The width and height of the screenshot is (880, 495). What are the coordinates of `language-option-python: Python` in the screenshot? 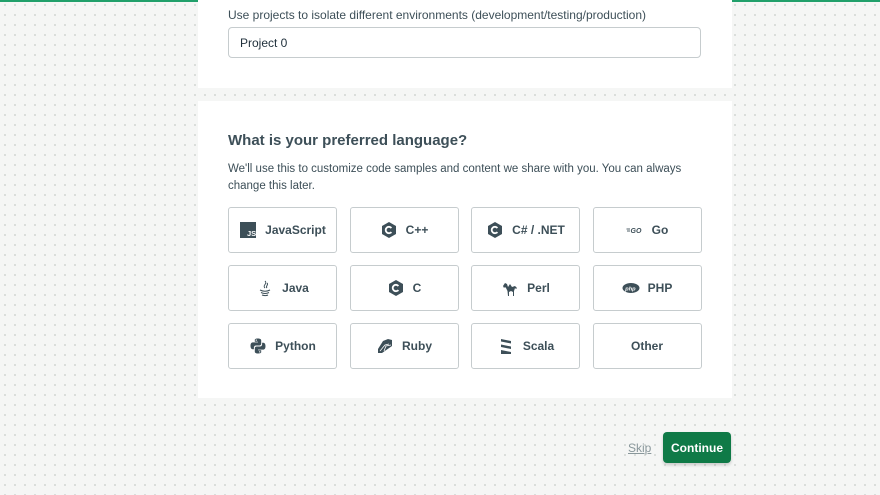 It's located at (282, 346).